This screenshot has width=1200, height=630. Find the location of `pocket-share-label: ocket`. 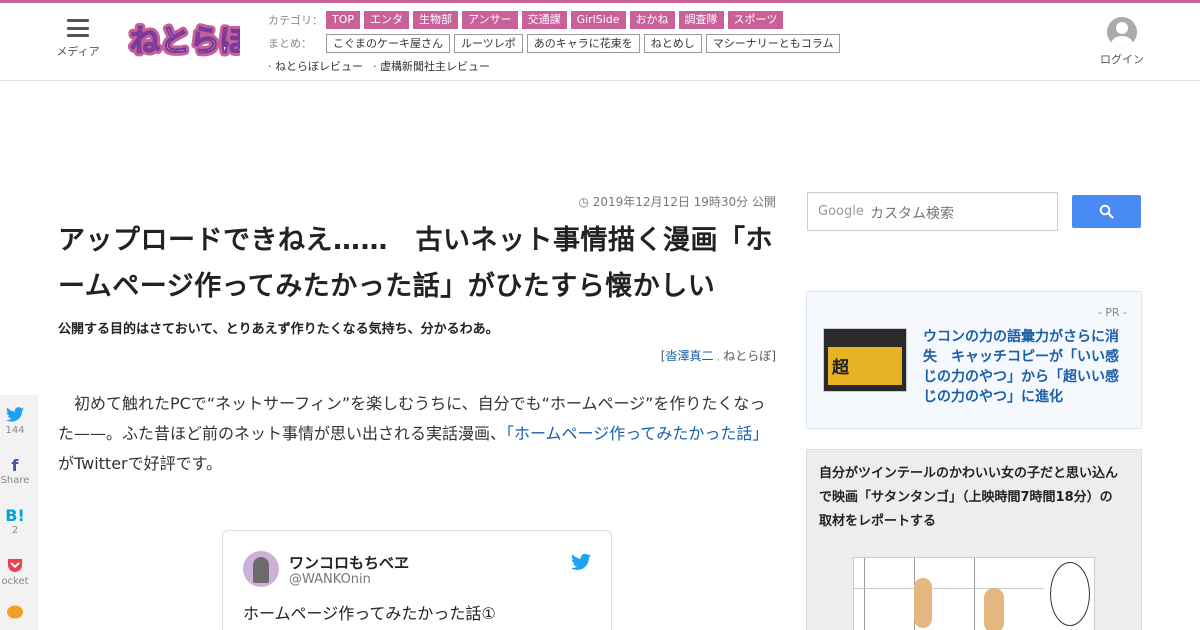

pocket-share-label: ocket is located at coordinates (15, 581).